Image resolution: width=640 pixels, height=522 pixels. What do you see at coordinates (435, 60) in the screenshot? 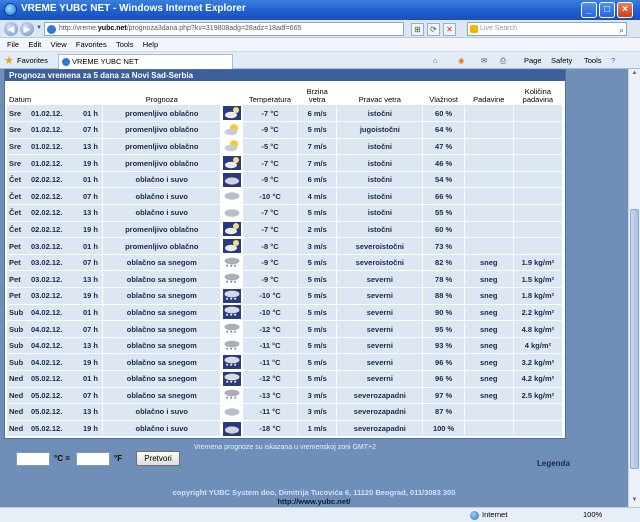
I see `home-icon: ⌂` at bounding box center [435, 60].